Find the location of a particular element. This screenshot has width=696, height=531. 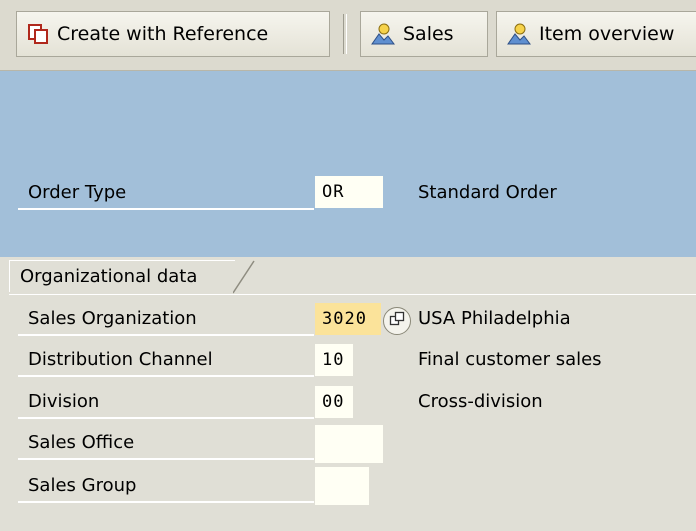

division-field: 00 is located at coordinates (334, 402).